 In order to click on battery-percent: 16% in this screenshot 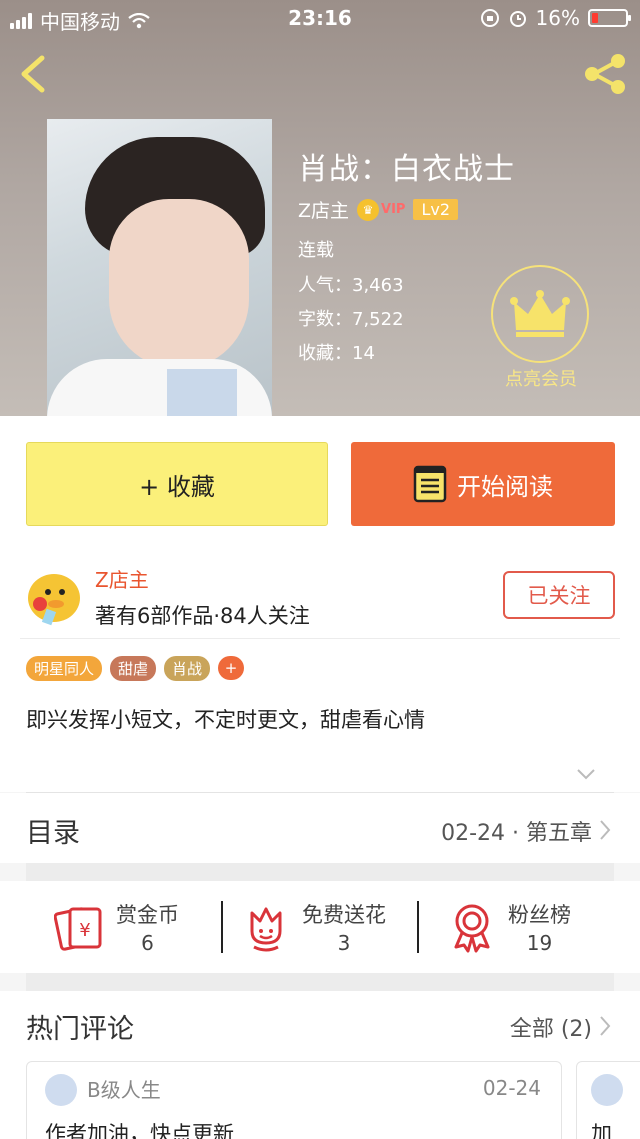, I will do `click(557, 18)`.